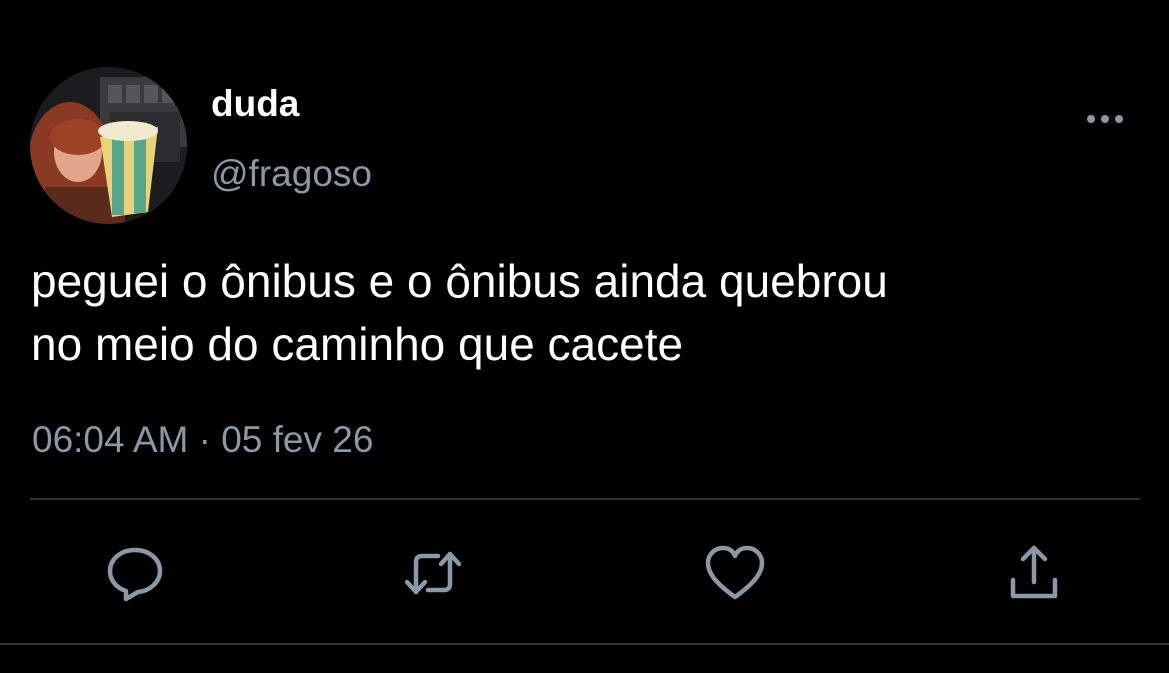 The width and height of the screenshot is (1169, 673). What do you see at coordinates (202, 440) in the screenshot?
I see `tweet-timestamp: 06:04 AM · 05 fev 26` at bounding box center [202, 440].